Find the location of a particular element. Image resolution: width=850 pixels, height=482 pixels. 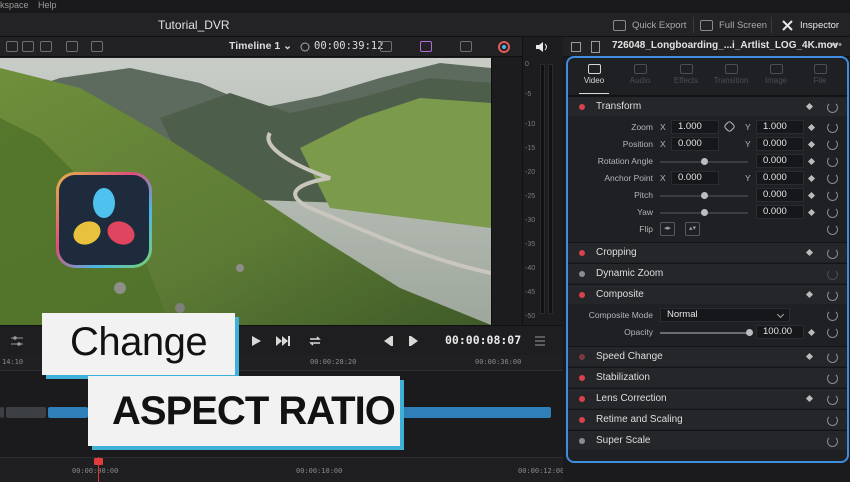

anchor-y-field: 0.000 is located at coordinates (780, 178).